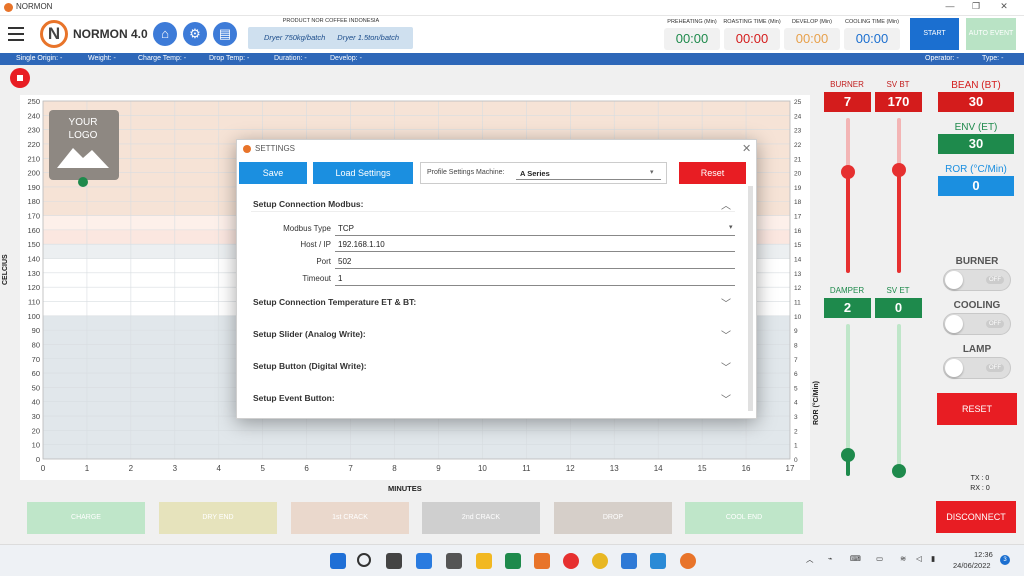 The height and width of the screenshot is (576, 1024). Describe the element at coordinates (798, 274) in the screenshot. I see `y2-tick-label: 13` at that location.